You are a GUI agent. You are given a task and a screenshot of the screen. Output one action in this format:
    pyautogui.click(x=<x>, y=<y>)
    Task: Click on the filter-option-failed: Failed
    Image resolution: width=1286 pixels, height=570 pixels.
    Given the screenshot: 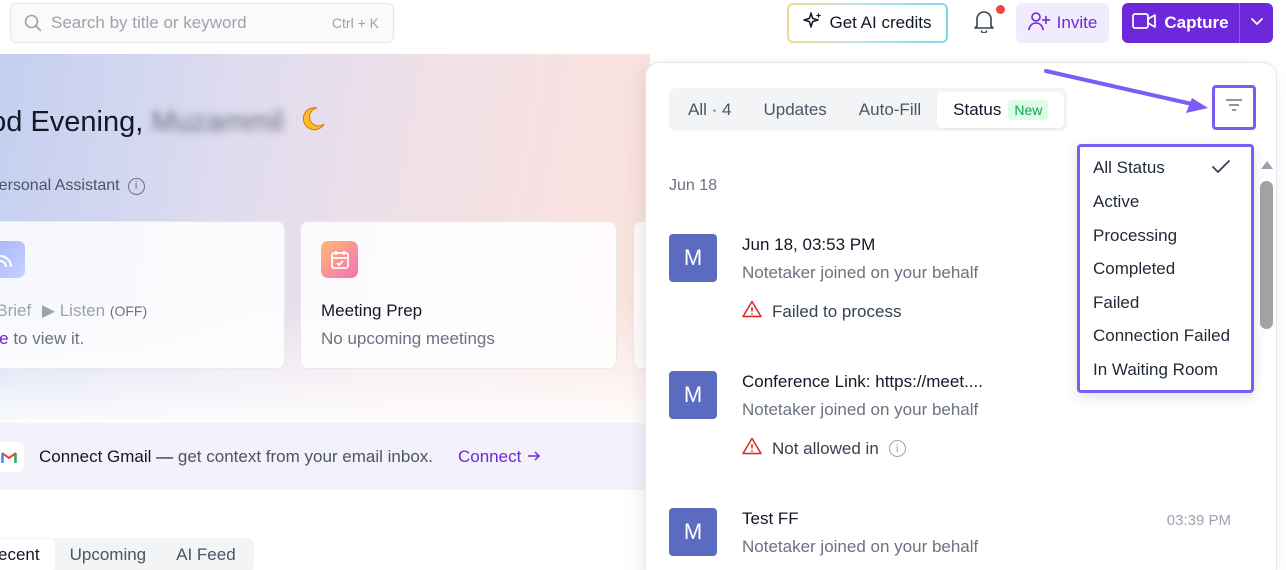 What is the action you would take?
    pyautogui.click(x=1116, y=303)
    